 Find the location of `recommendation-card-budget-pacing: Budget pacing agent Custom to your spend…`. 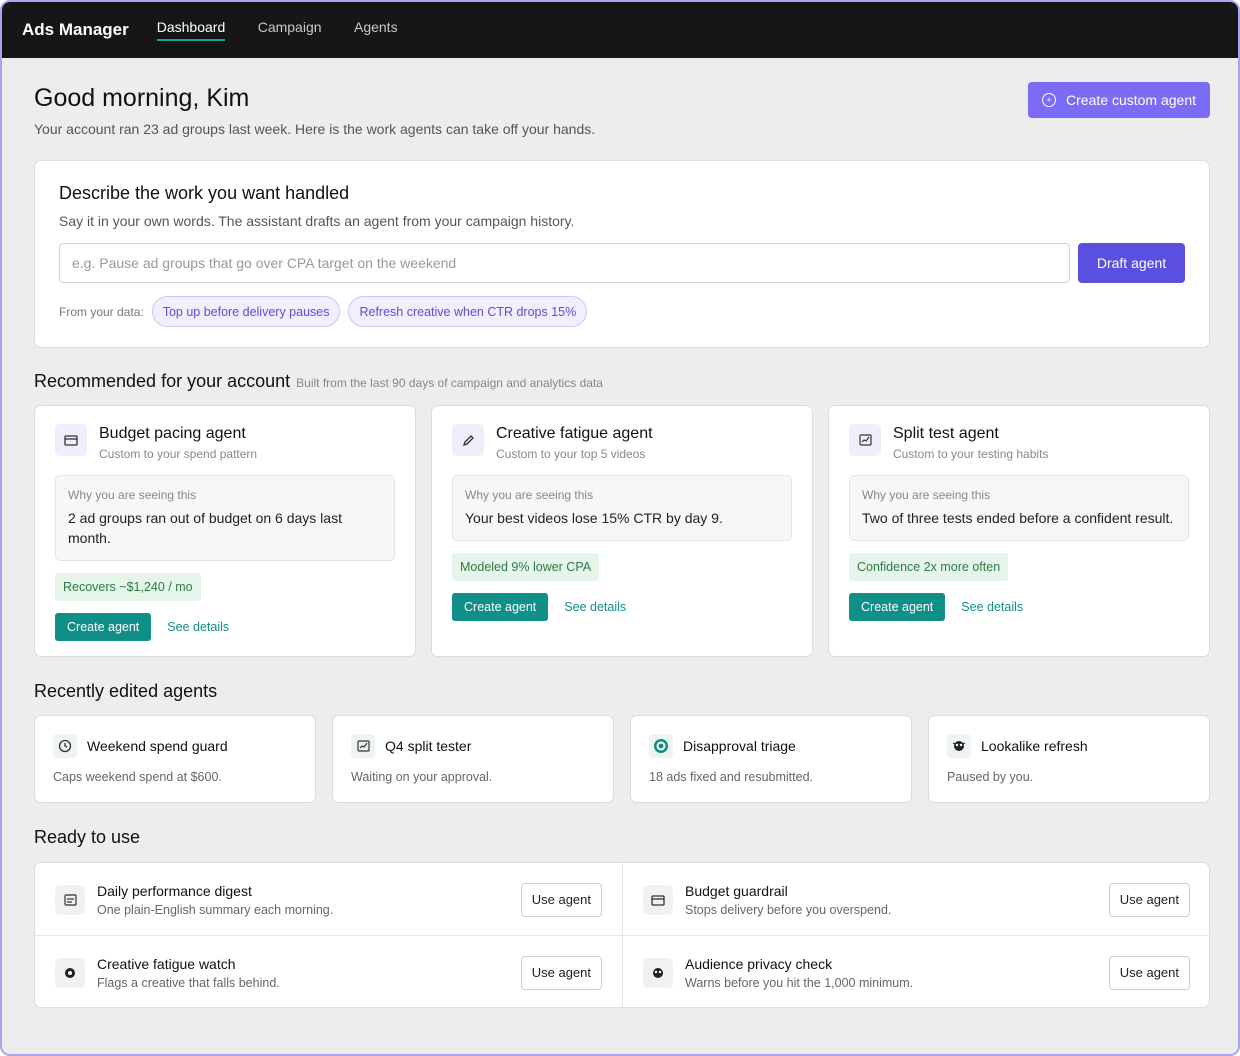

recommendation-card-budget-pacing: Budget pacing agent Custom to your spend… is located at coordinates (225, 531).